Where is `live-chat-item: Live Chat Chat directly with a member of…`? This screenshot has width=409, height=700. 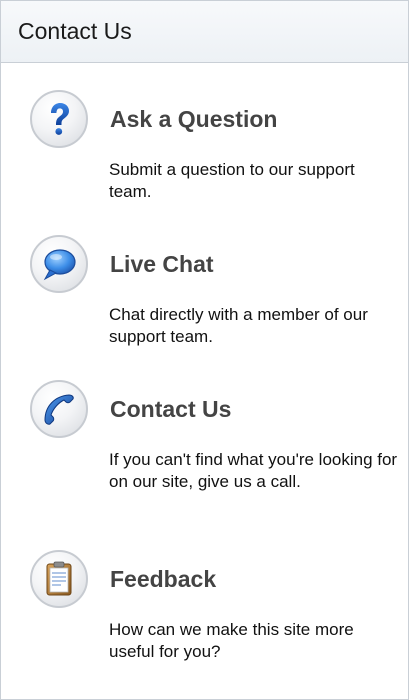
live-chat-item: Live Chat Chat directly with a member of… is located at coordinates (215, 290).